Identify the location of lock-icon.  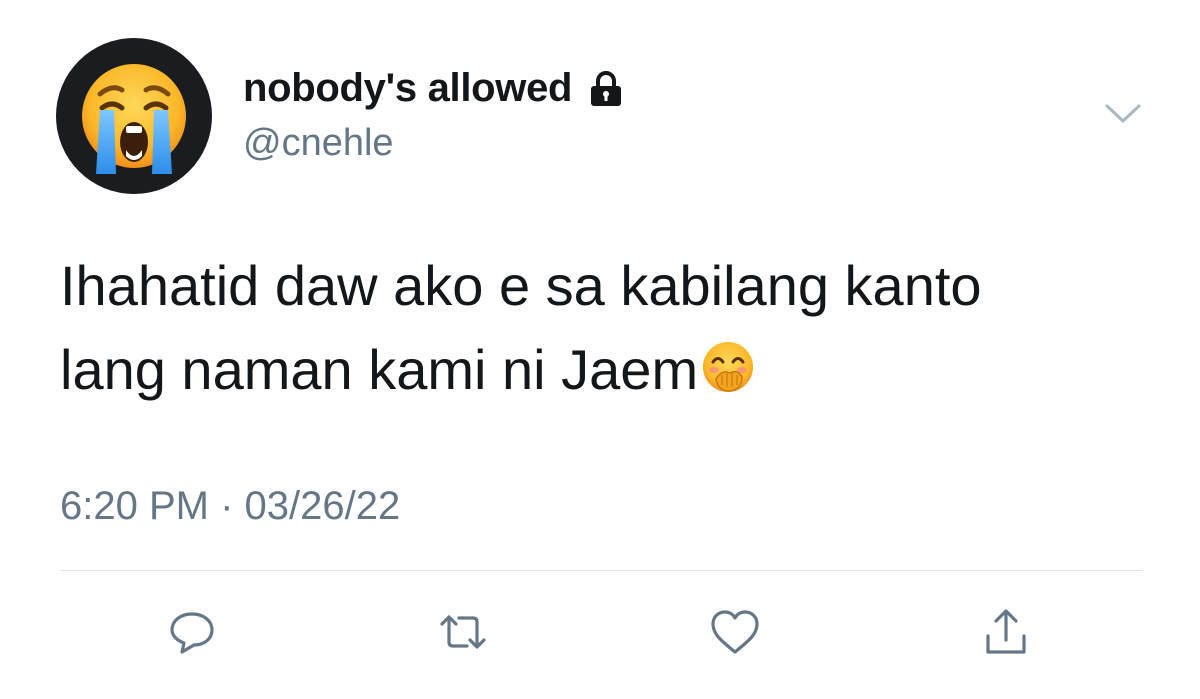
(606, 88).